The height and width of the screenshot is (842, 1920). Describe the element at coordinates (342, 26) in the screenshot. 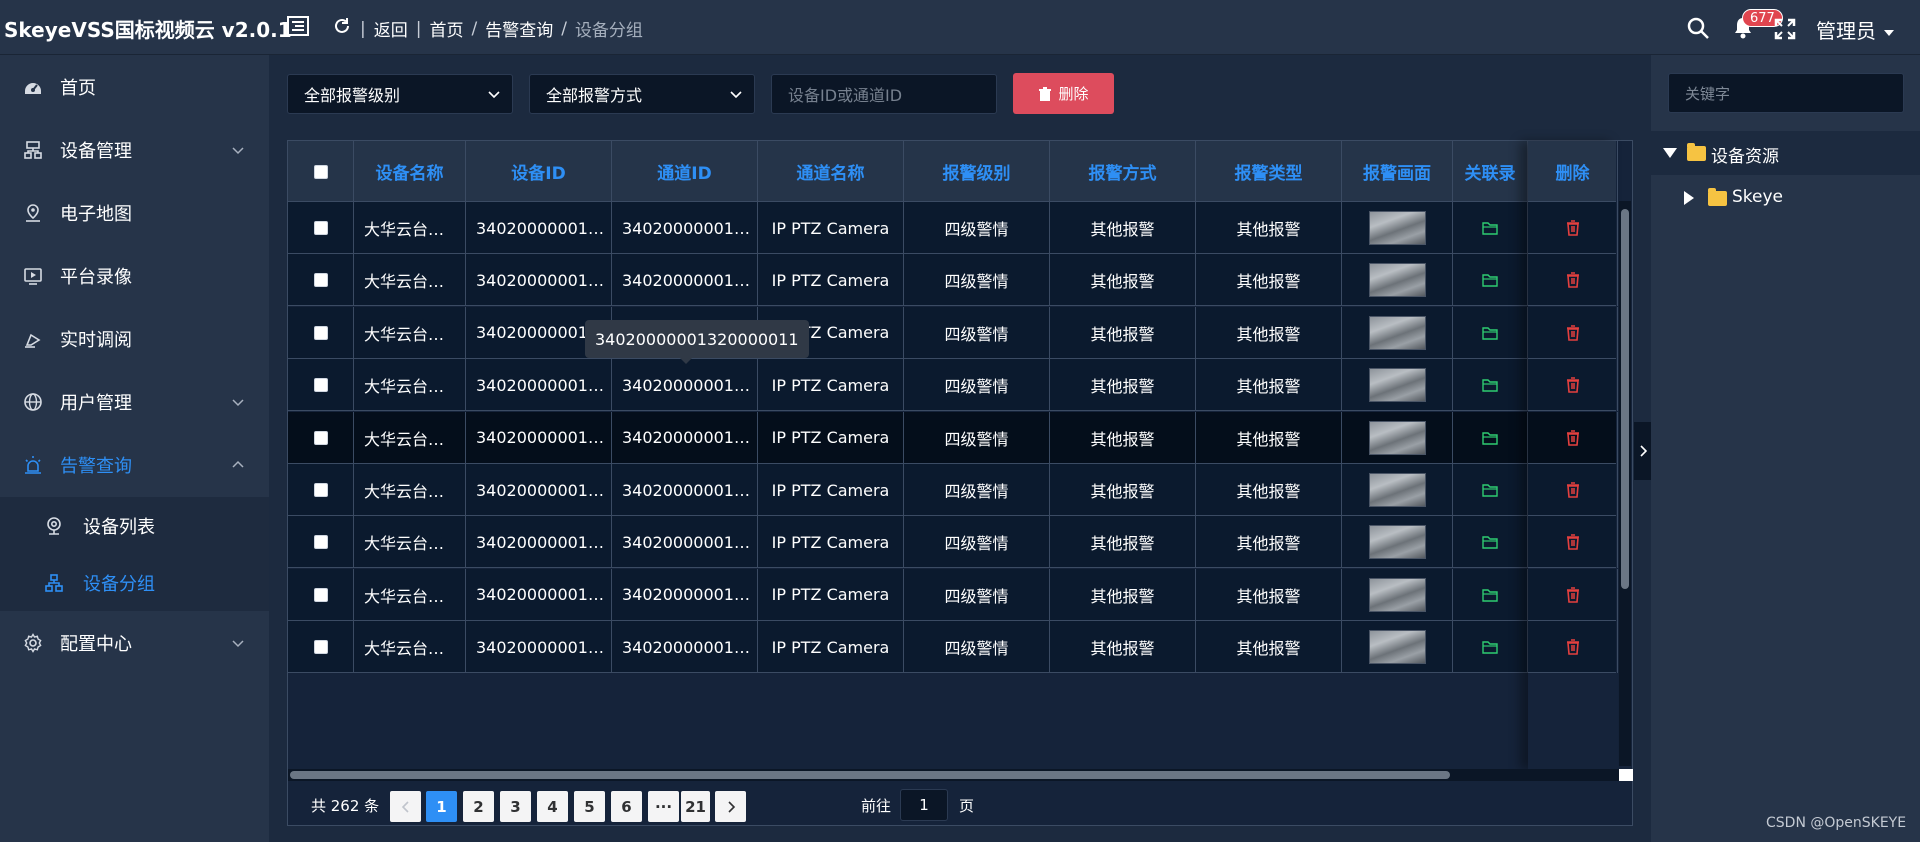

I see `refresh-icon` at that location.